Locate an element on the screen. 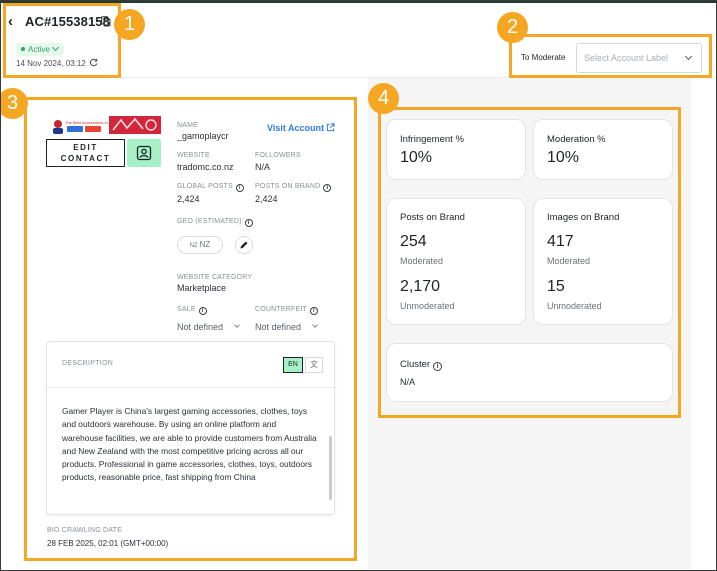 This screenshot has width=717, height=571. status-label: Active is located at coordinates (39, 49).